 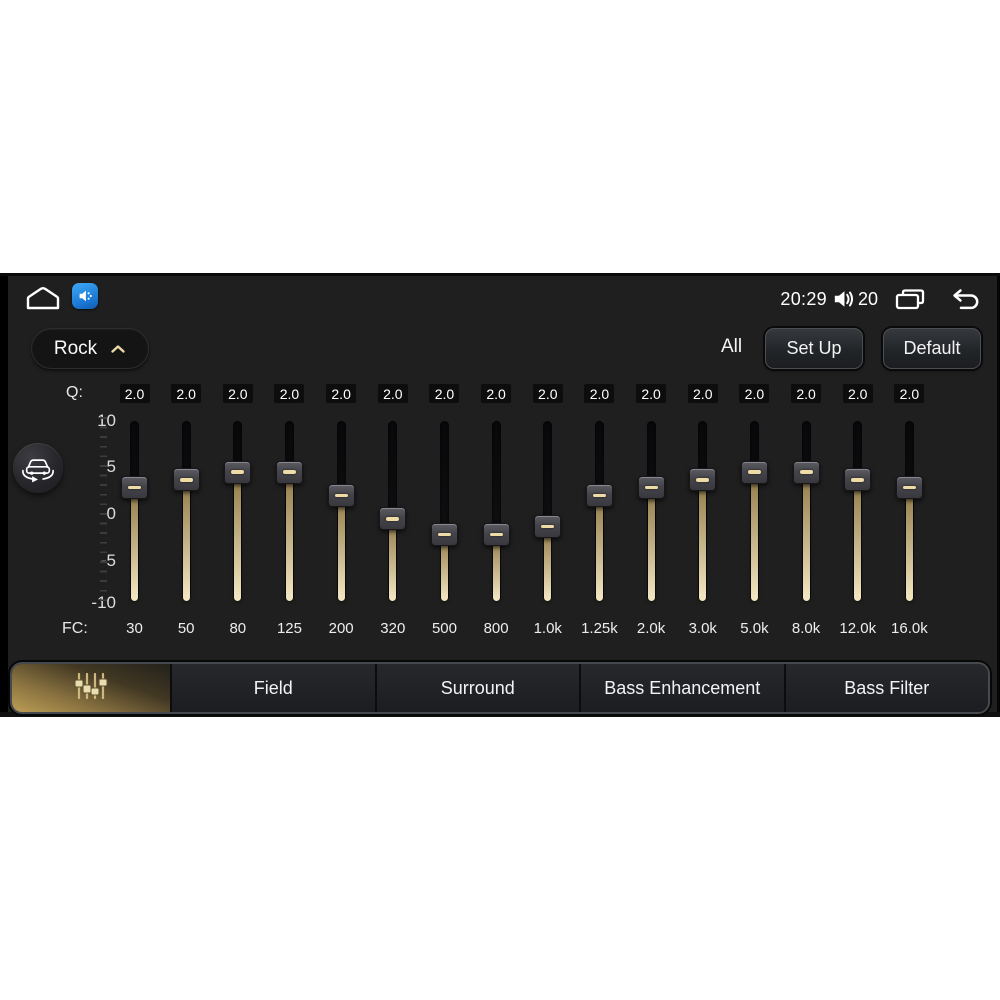 What do you see at coordinates (858, 511) in the screenshot?
I see `eq-slider-band-12.0k` at bounding box center [858, 511].